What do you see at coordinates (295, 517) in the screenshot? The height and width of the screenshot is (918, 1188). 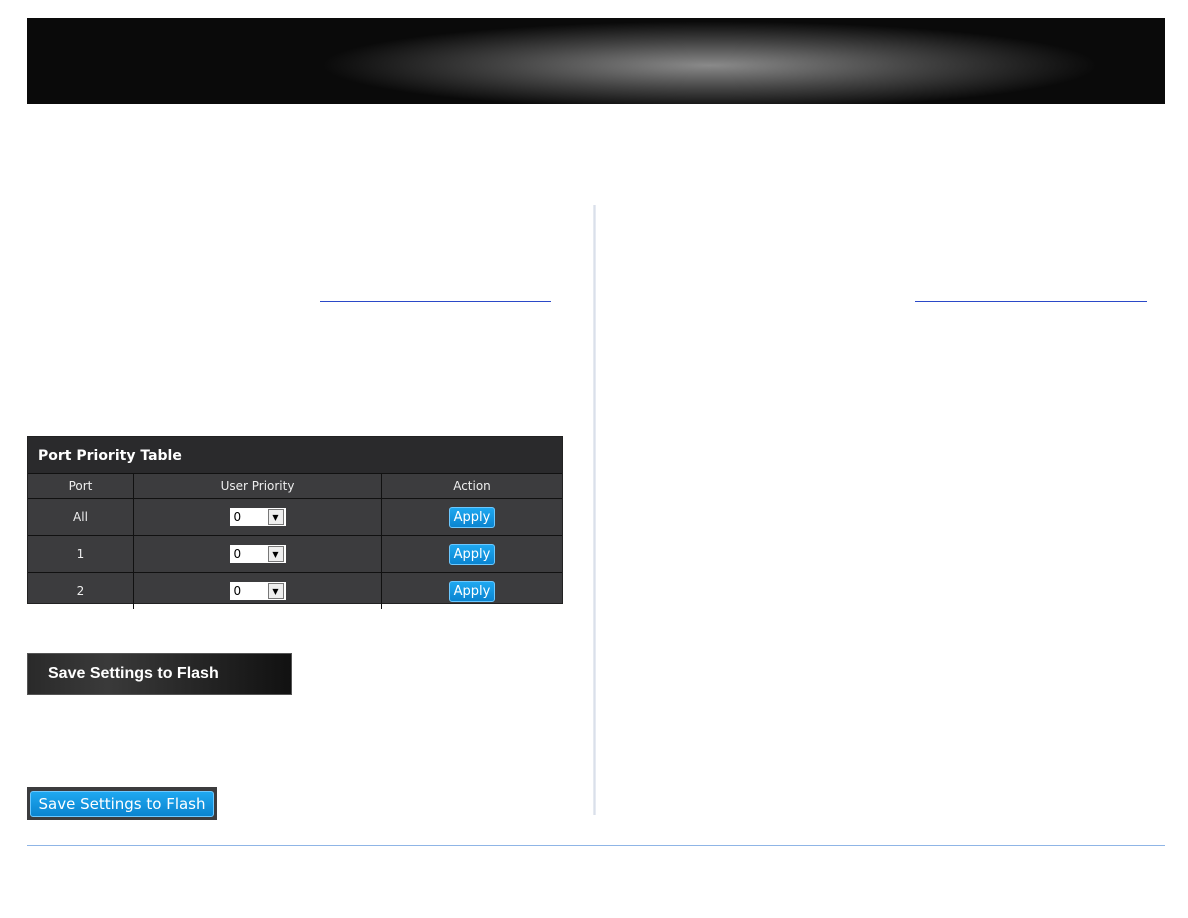 I see `table-row: All 0 ▼ Apply` at bounding box center [295, 517].